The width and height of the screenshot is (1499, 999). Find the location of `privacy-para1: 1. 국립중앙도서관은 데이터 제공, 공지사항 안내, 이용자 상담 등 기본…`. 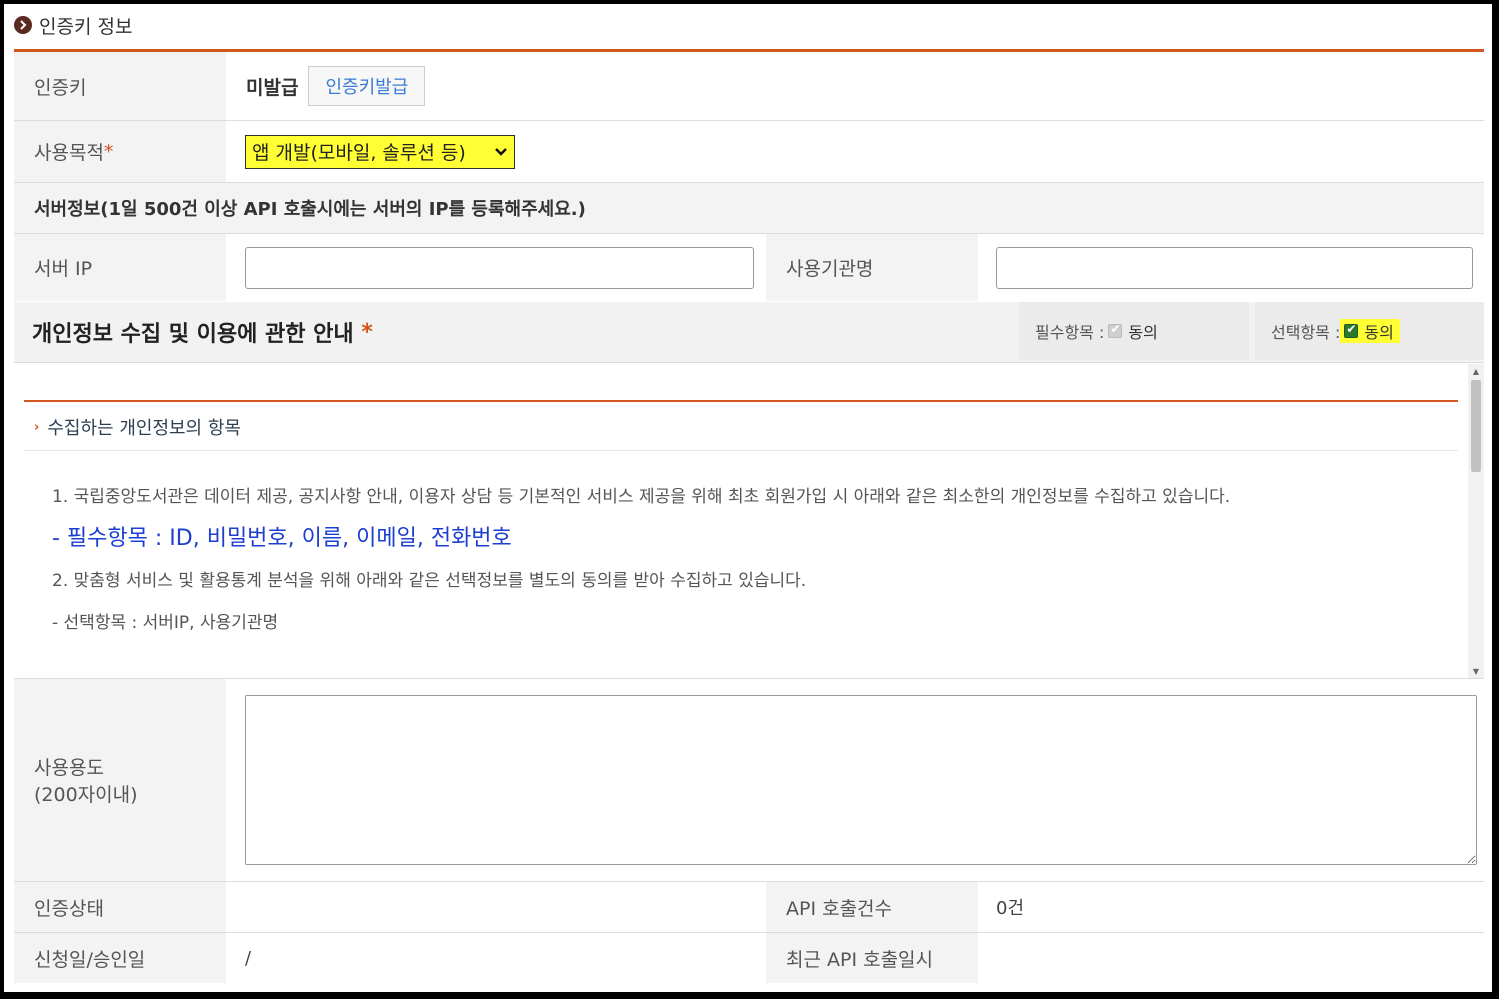

privacy-para1: 1. 국립중앙도서관은 데이터 제공, 공지사항 안내, 이용자 상담 등 기본… is located at coordinates (641, 497).